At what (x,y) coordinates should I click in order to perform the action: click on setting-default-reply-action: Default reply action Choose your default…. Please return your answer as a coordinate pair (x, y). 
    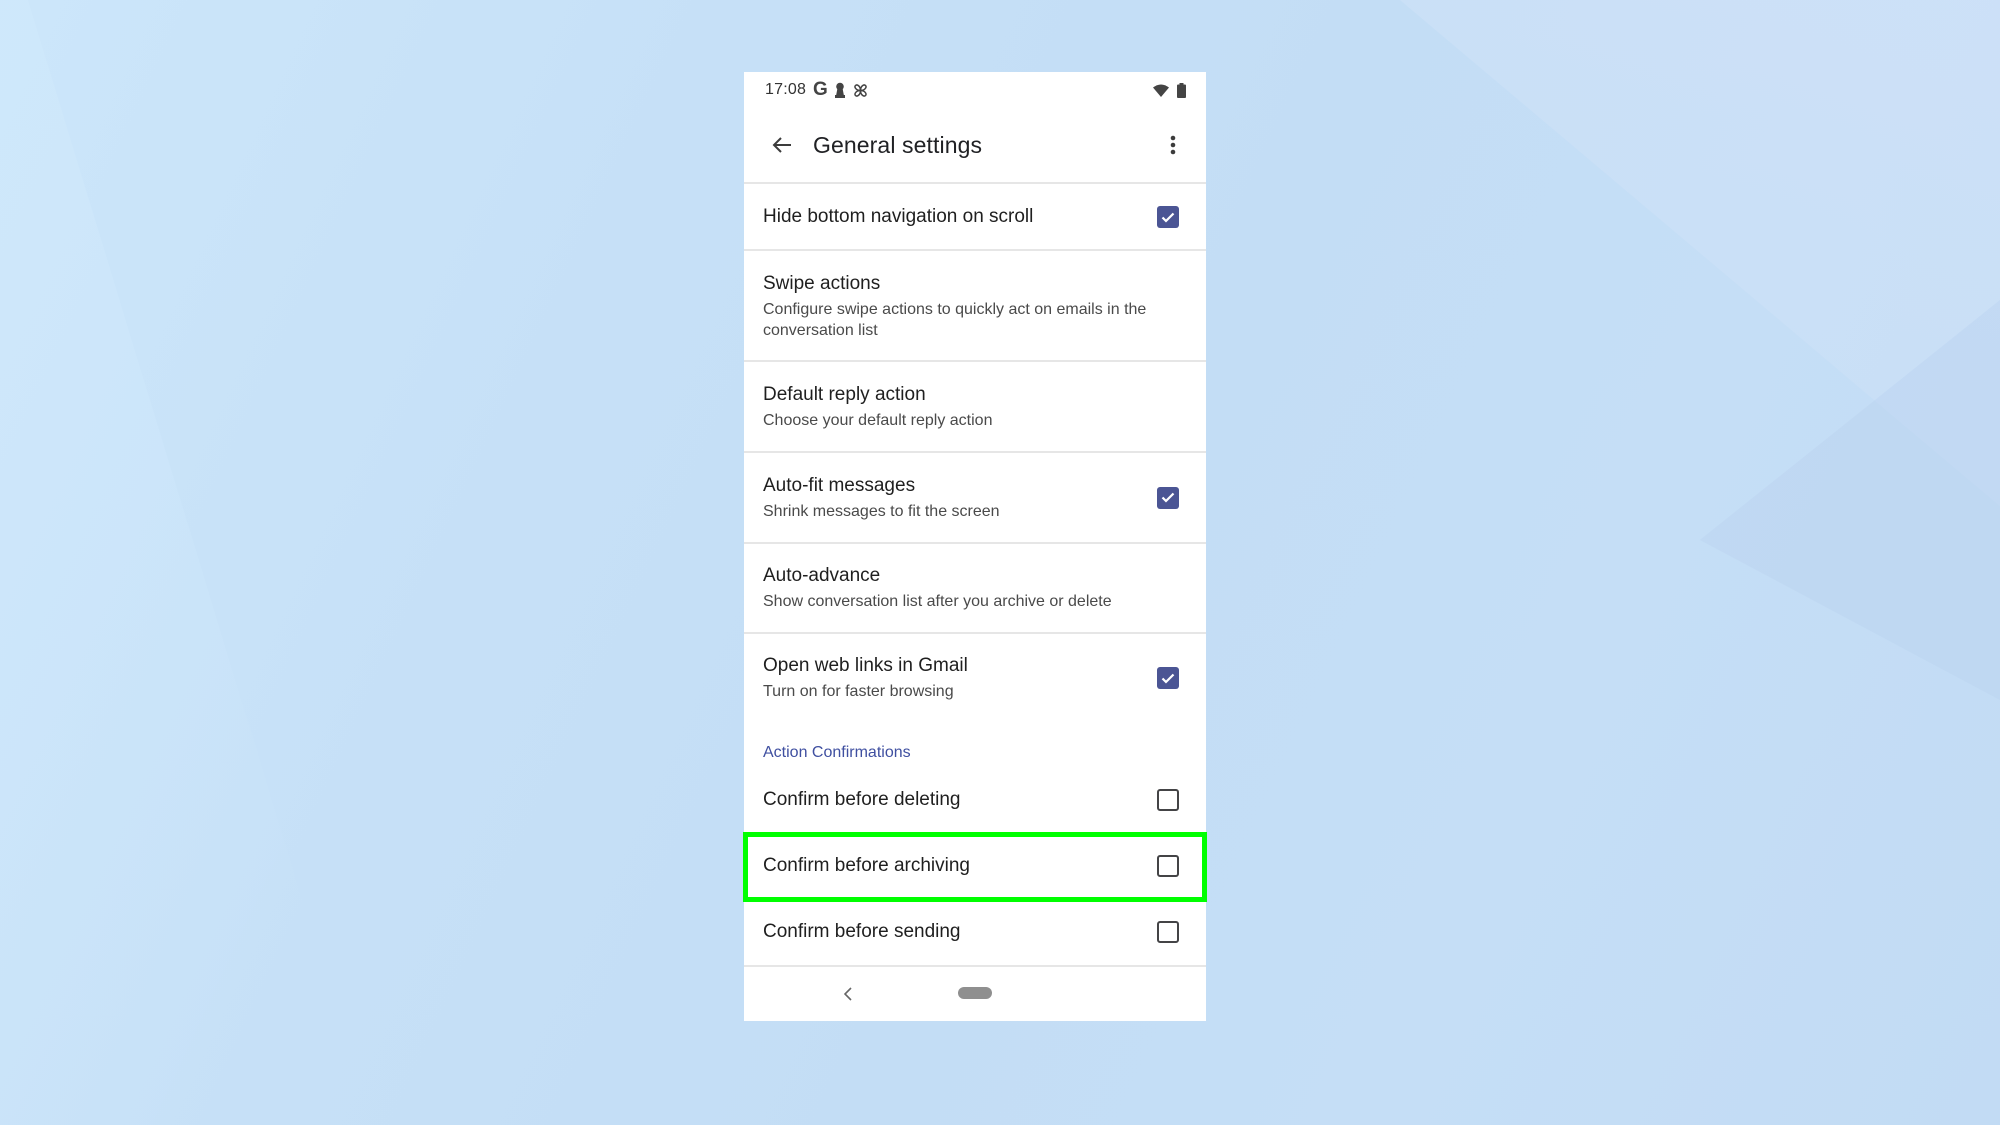
    Looking at the image, I should click on (975, 406).